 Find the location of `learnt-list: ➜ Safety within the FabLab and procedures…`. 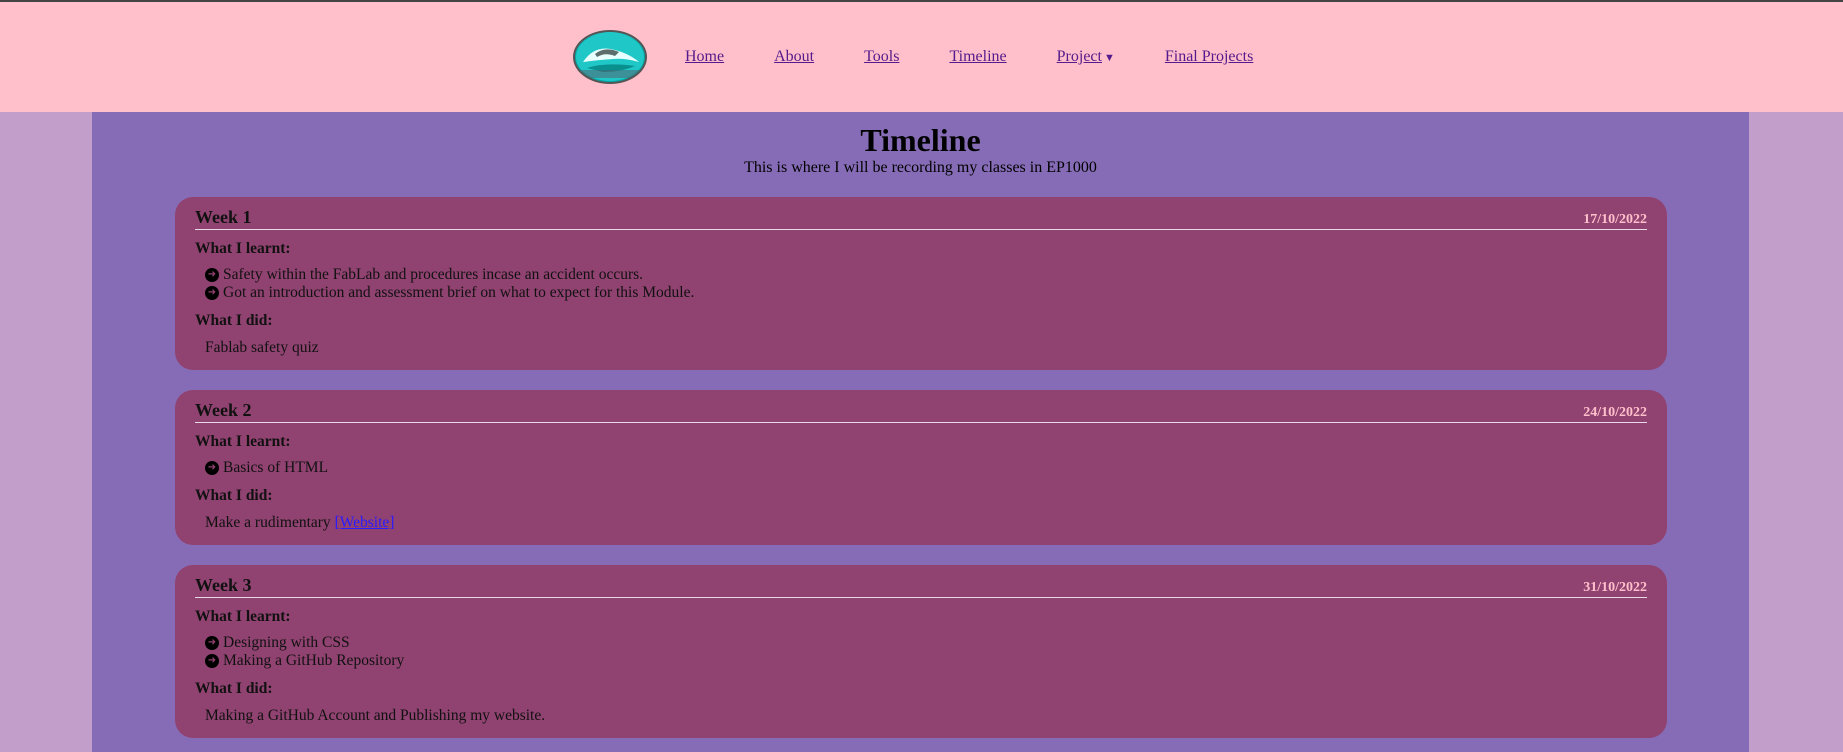

learnt-list: ➜ Safety within the FabLab and procedures… is located at coordinates (926, 284).